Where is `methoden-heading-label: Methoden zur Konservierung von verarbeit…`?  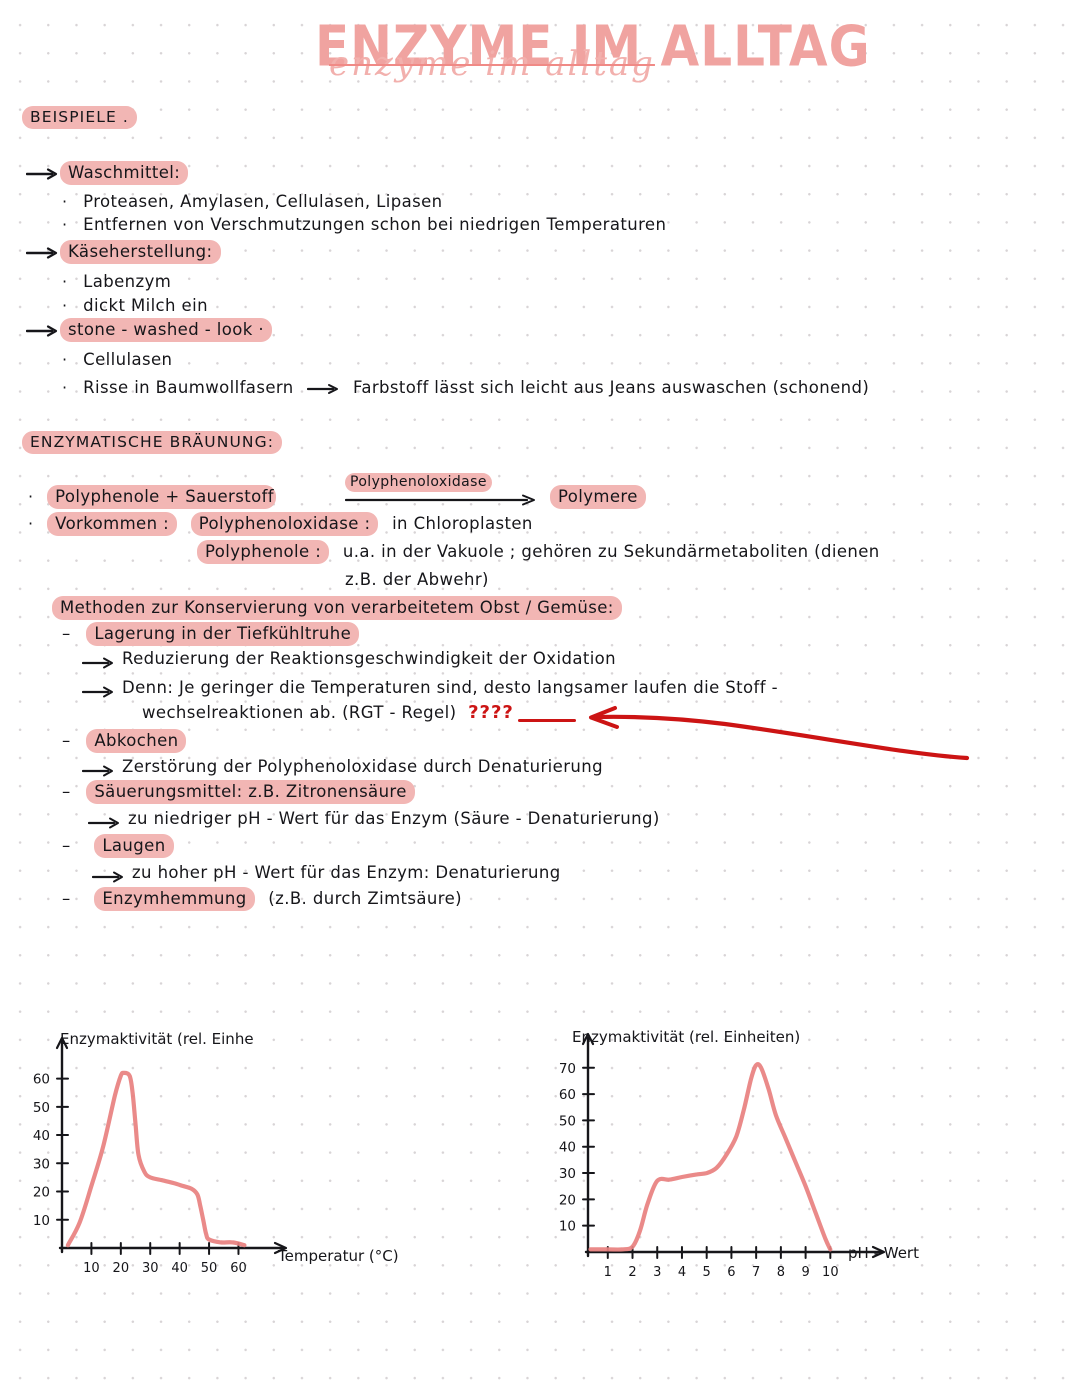
methoden-heading-label: Methoden zur Konservierung von verarbeit… is located at coordinates (337, 608).